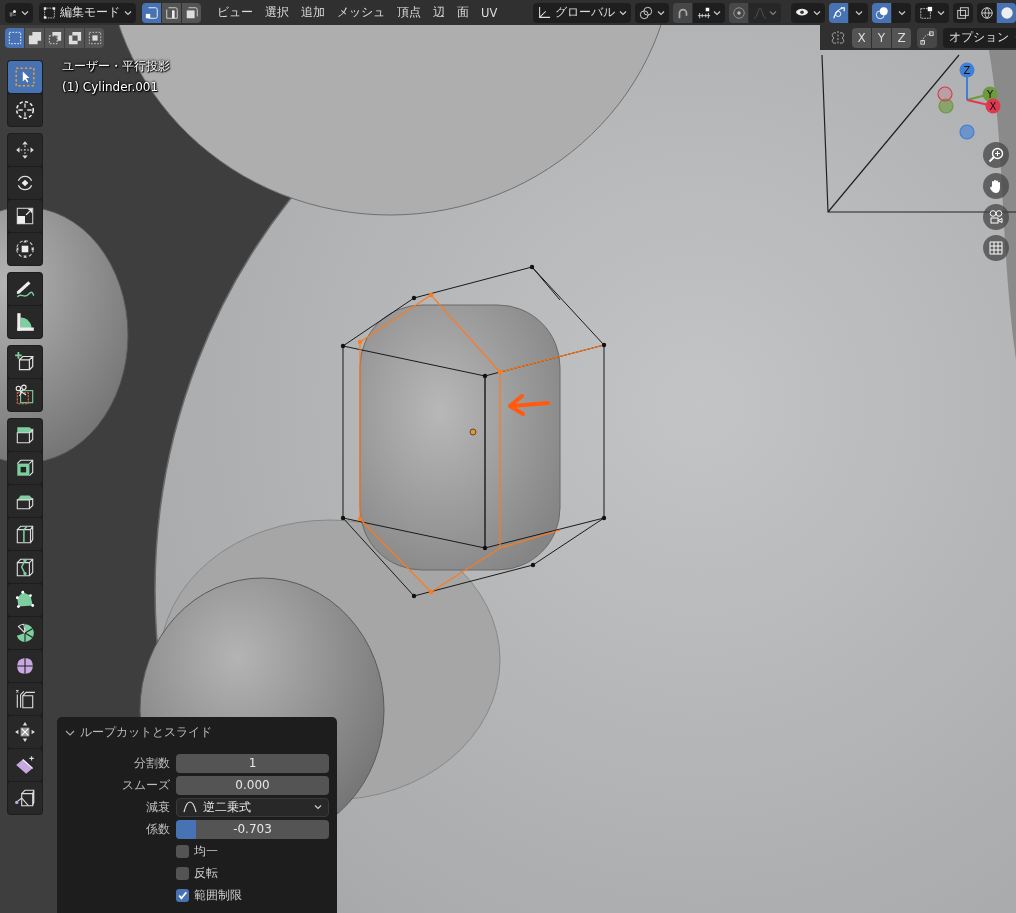 The width and height of the screenshot is (1016, 913). Describe the element at coordinates (838, 37) in the screenshot. I see `mirror-icon` at that location.